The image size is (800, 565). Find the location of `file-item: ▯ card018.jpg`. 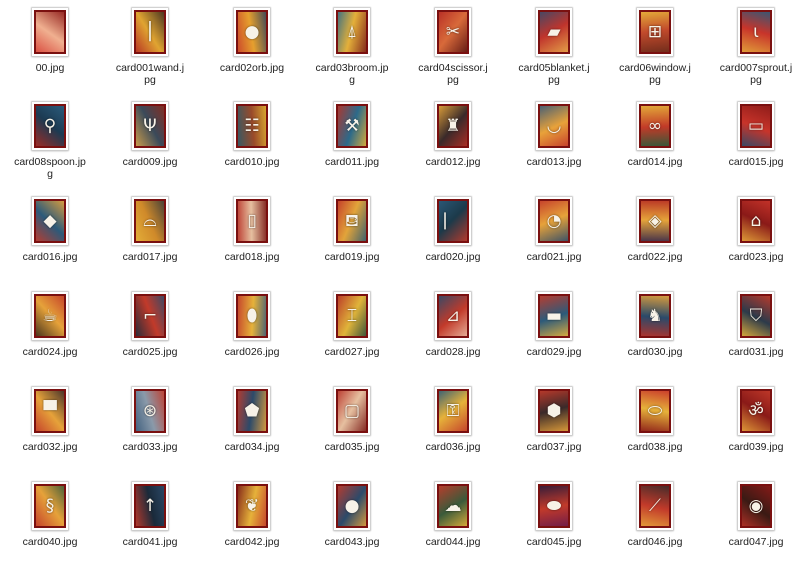

file-item: ▯ card018.jpg is located at coordinates (252, 230).